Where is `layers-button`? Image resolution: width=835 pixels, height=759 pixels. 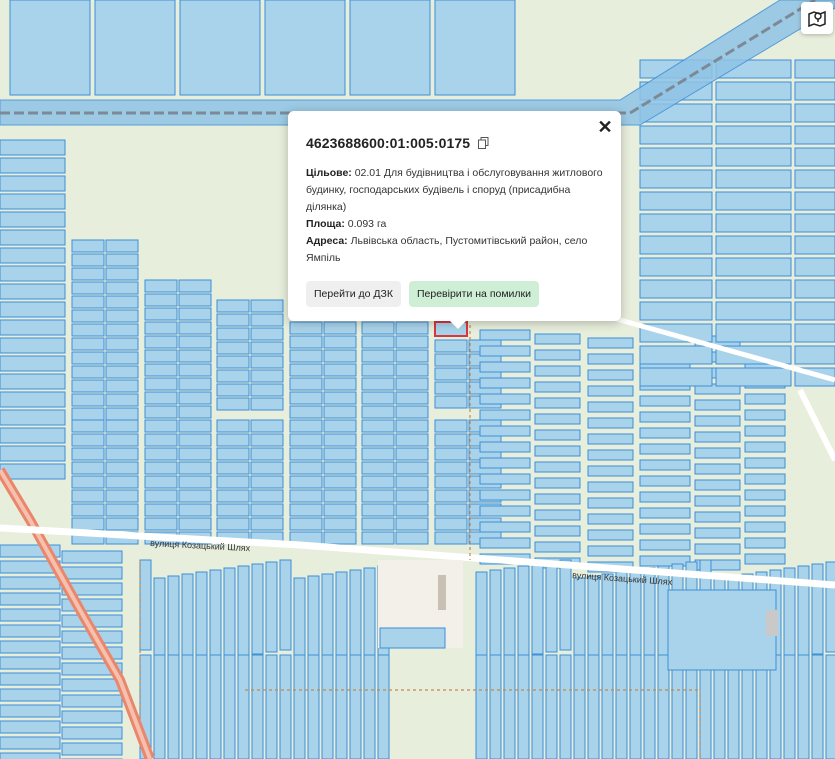 layers-button is located at coordinates (817, 18).